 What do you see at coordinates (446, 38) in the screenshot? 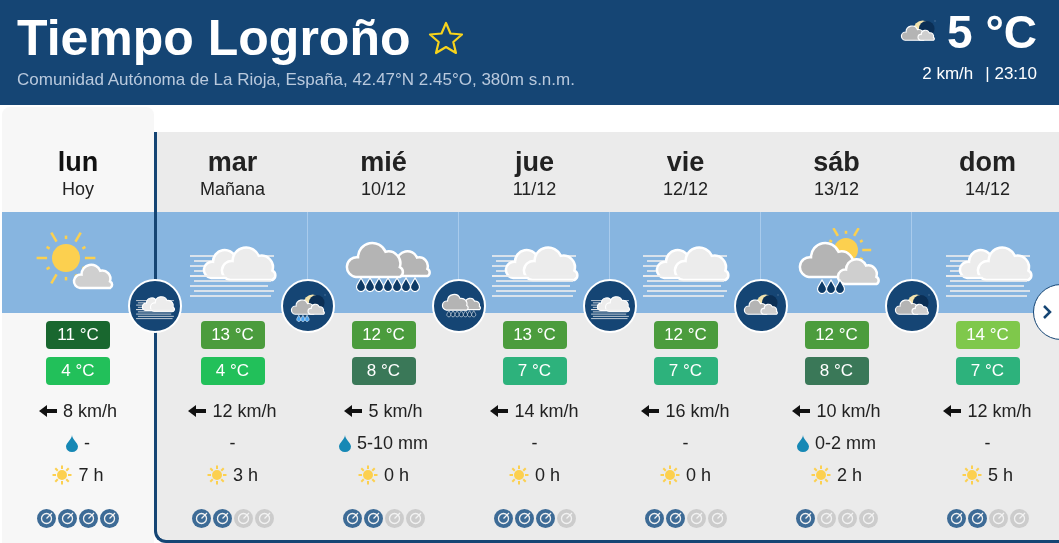
I see `star-icon` at bounding box center [446, 38].